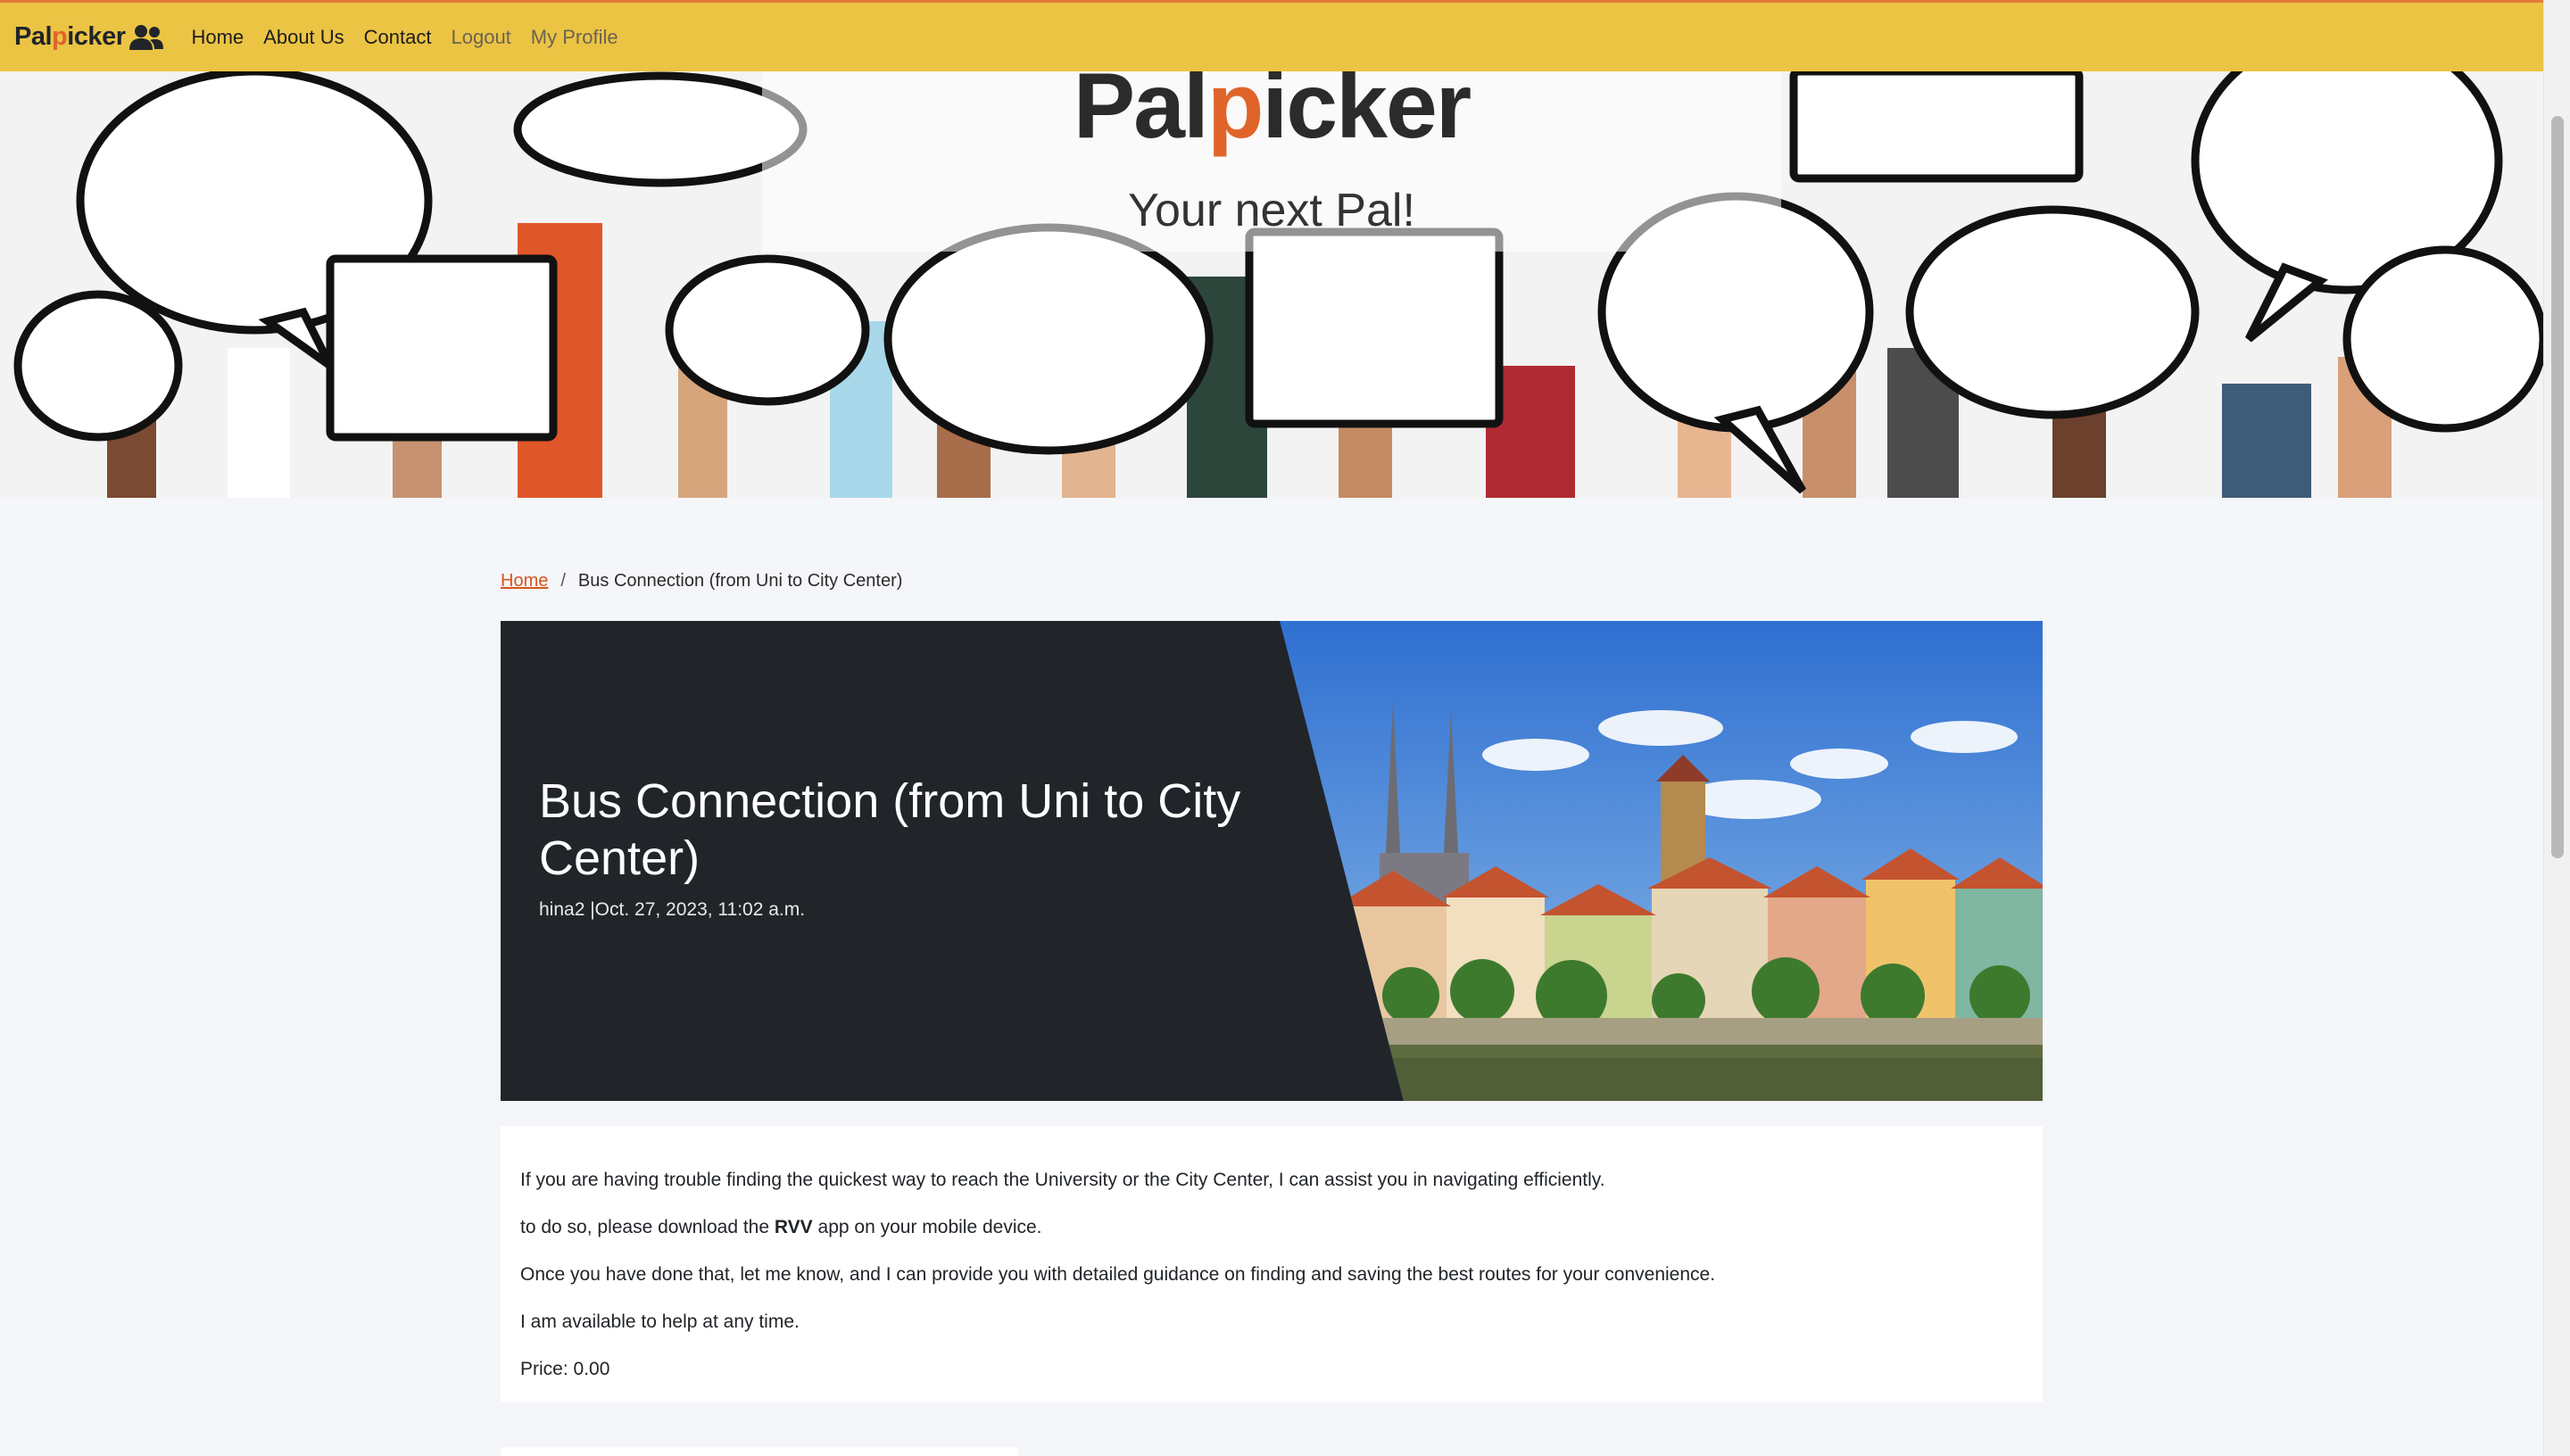  Describe the element at coordinates (660, 1322) in the screenshot. I see `post-paragraph-4: I am available to help at any time.` at that location.